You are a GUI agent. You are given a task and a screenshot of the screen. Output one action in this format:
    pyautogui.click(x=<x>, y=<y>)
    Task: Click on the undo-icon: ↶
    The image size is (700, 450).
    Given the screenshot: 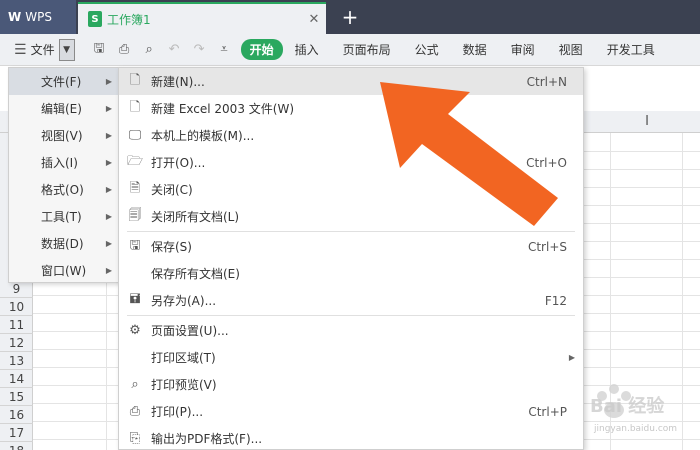 What is the action you would take?
    pyautogui.click(x=174, y=49)
    